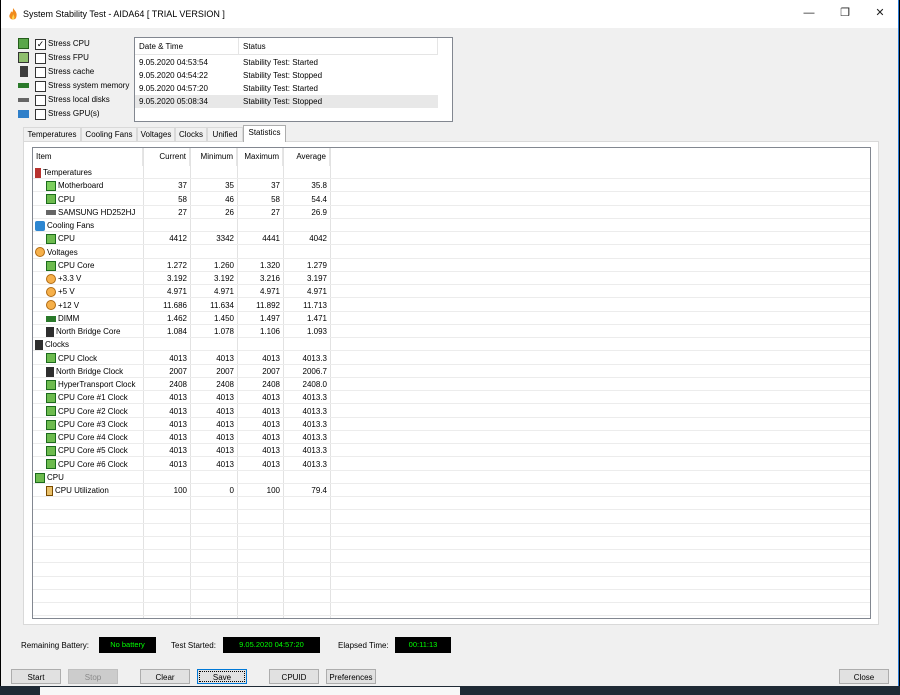 The height and width of the screenshot is (695, 900). Describe the element at coordinates (260, 157) in the screenshot. I see `header-maximum: Maximum` at that location.